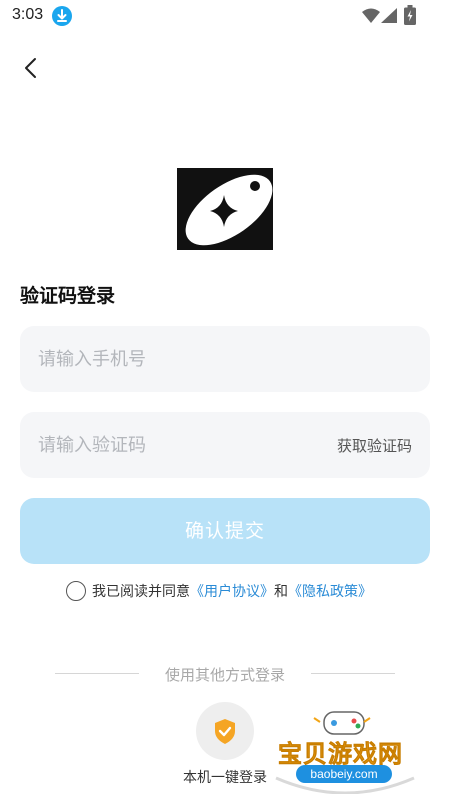 Image resolution: width=450 pixels, height=800 pixels. What do you see at coordinates (76, 591) in the screenshot?
I see `agree-checkbox` at bounding box center [76, 591].